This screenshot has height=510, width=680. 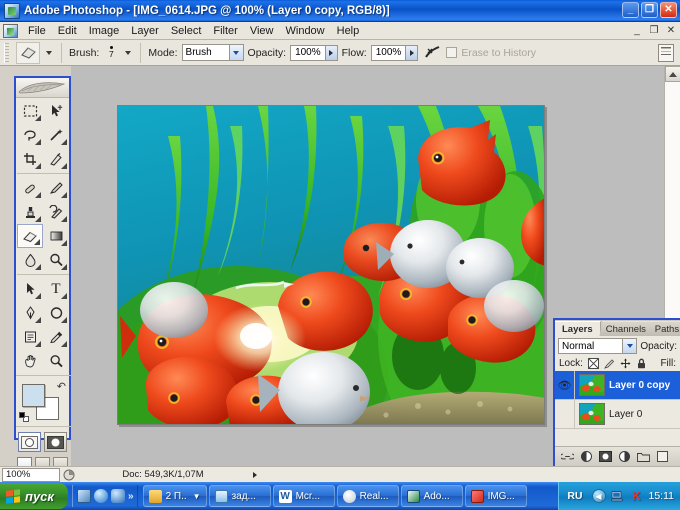 What do you see at coordinates (565, 385) in the screenshot?
I see `layer-visibility-toggle-0: 👁` at bounding box center [565, 385].